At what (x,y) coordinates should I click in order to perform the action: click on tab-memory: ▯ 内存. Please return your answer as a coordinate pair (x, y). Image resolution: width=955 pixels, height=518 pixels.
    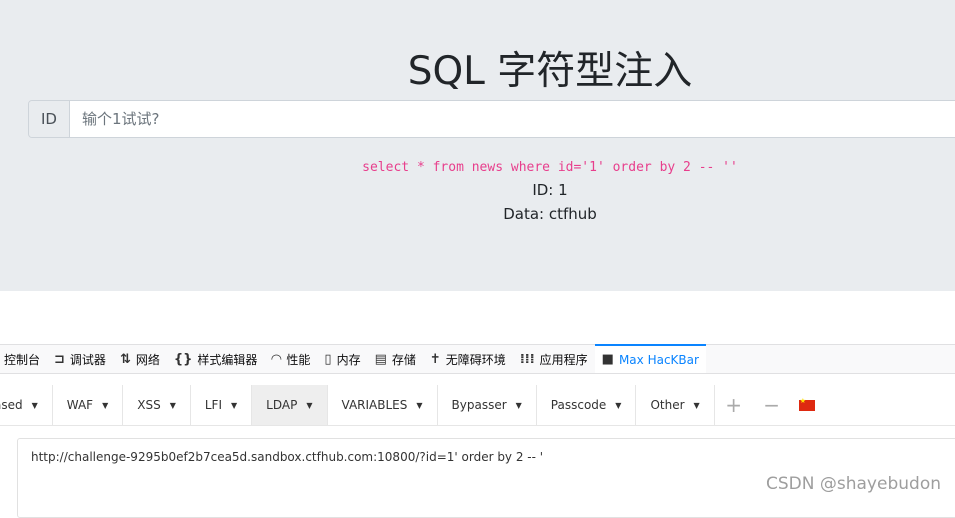
    Looking at the image, I should click on (342, 359).